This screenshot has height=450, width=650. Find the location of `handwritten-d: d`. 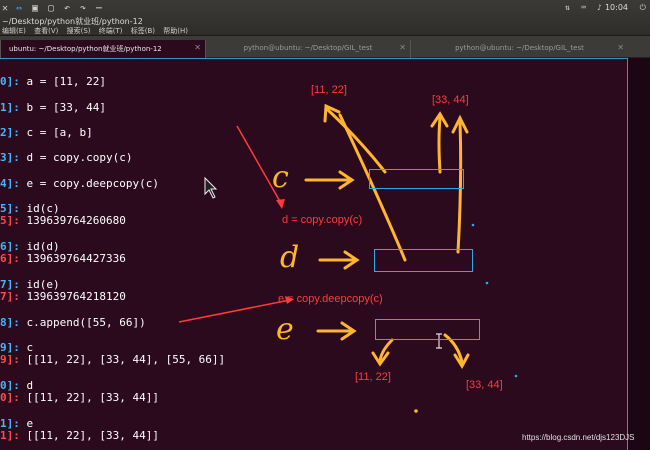

handwritten-d: d is located at coordinates (290, 257).